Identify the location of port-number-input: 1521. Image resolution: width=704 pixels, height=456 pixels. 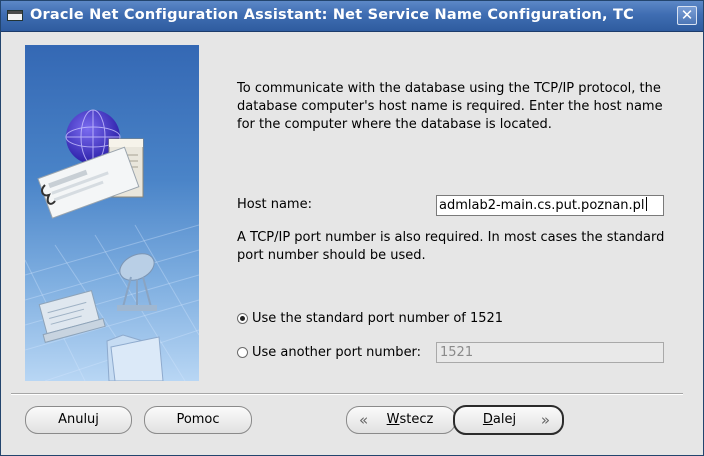
(550, 352).